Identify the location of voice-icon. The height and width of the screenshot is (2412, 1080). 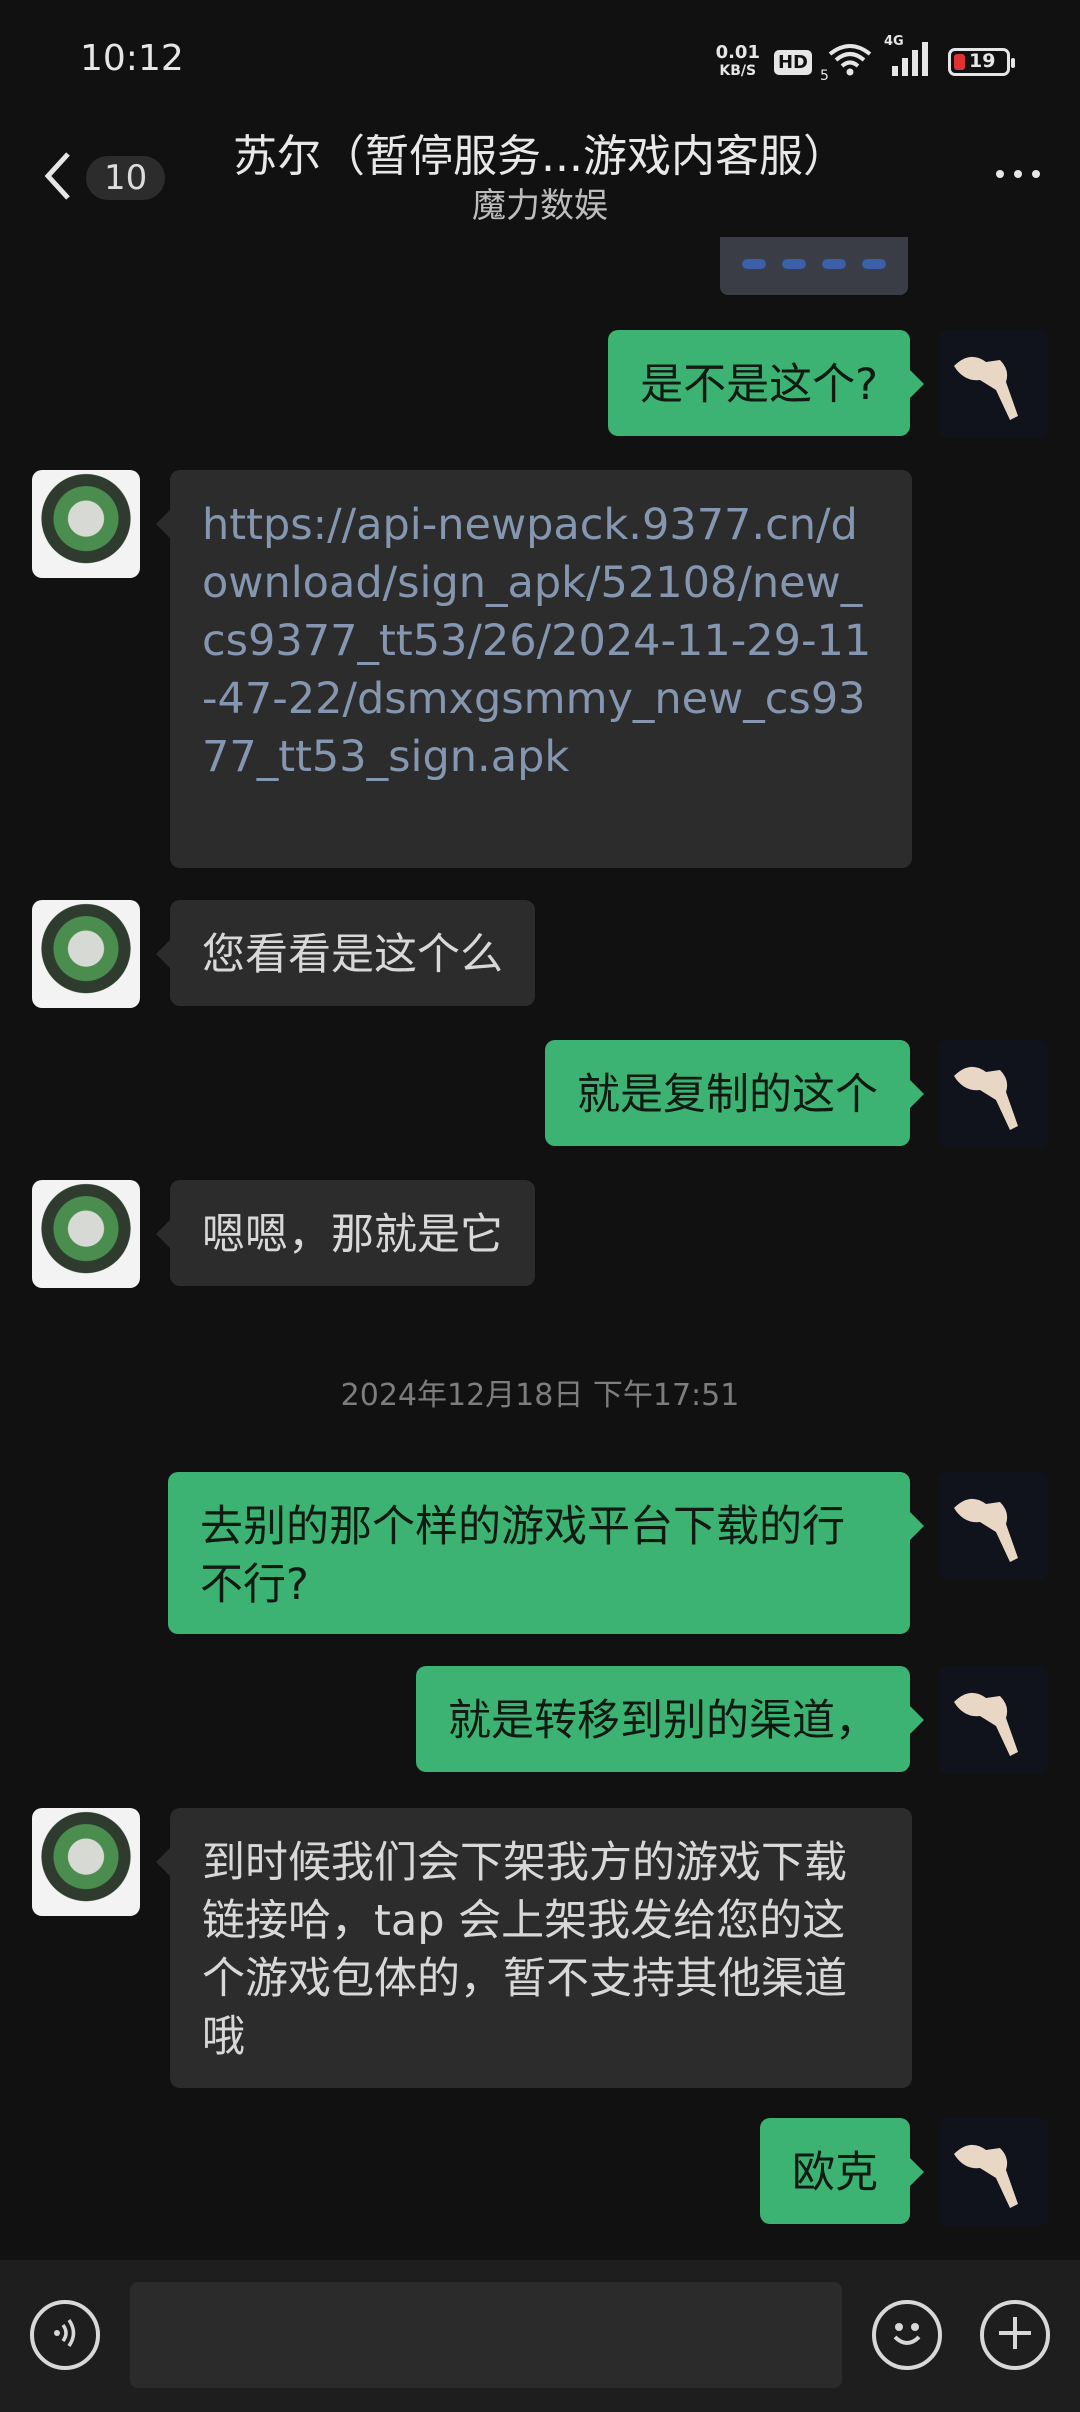
(65, 2335).